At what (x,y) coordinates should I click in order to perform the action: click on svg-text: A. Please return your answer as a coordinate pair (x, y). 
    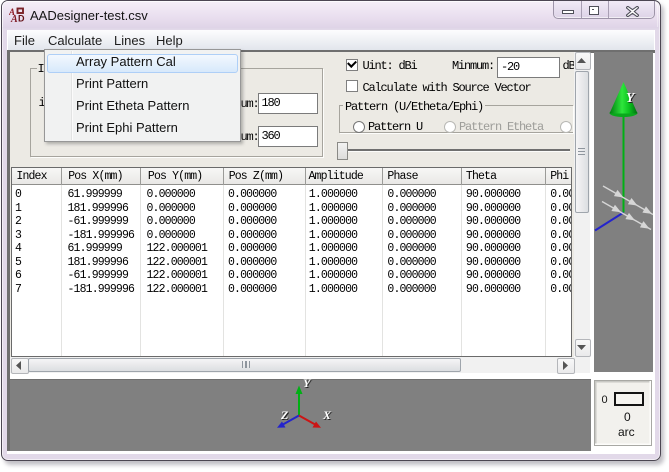
    Looking at the image, I should click on (14, 18).